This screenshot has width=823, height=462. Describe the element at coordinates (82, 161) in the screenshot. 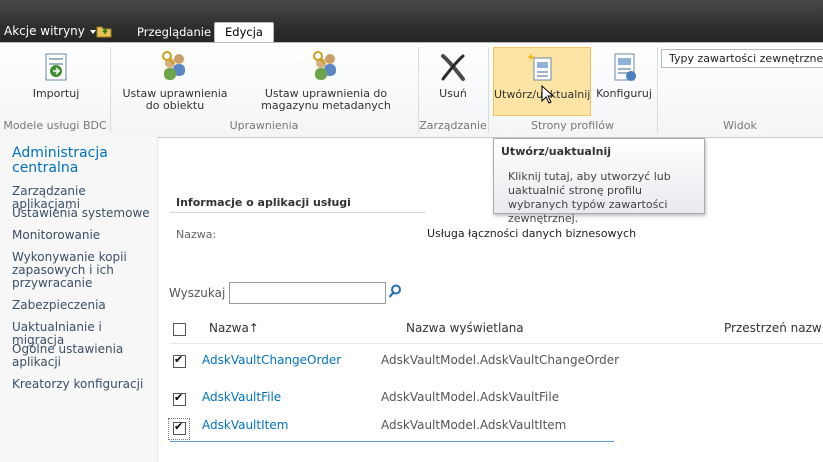

I see `nav-title-central-administration: Administracja centralna` at that location.